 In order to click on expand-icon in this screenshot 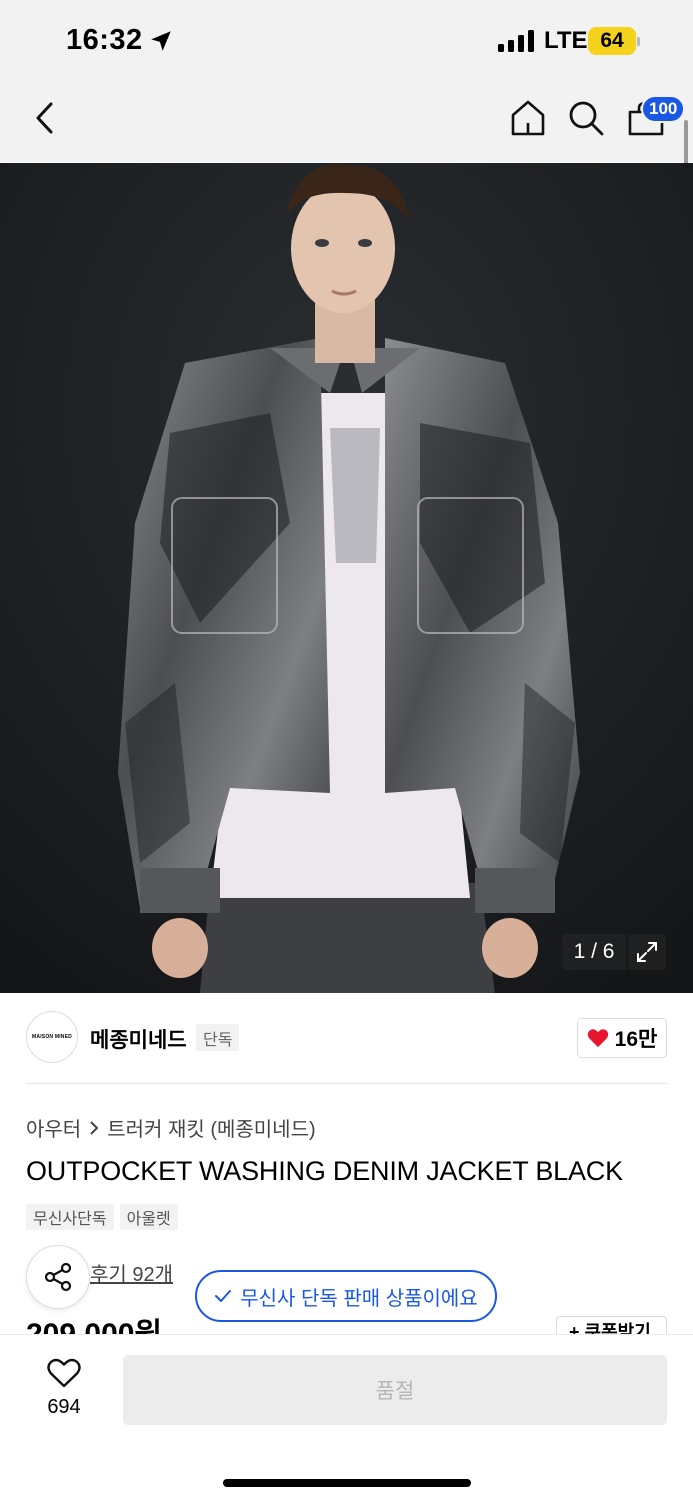, I will do `click(647, 952)`.